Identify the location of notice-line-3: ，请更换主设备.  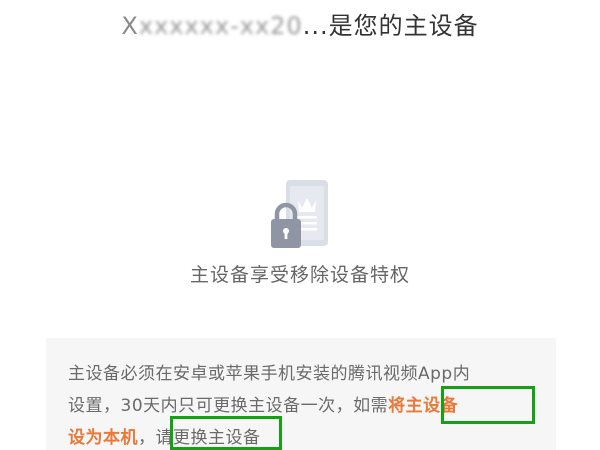
(199, 438).